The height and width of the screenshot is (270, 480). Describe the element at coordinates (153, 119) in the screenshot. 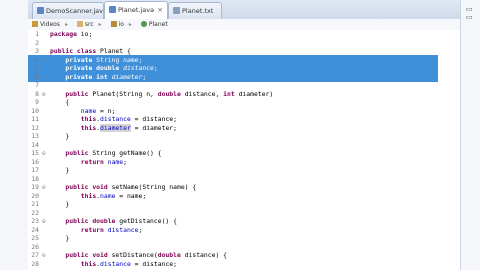

I see `code-token: = distance;` at that location.